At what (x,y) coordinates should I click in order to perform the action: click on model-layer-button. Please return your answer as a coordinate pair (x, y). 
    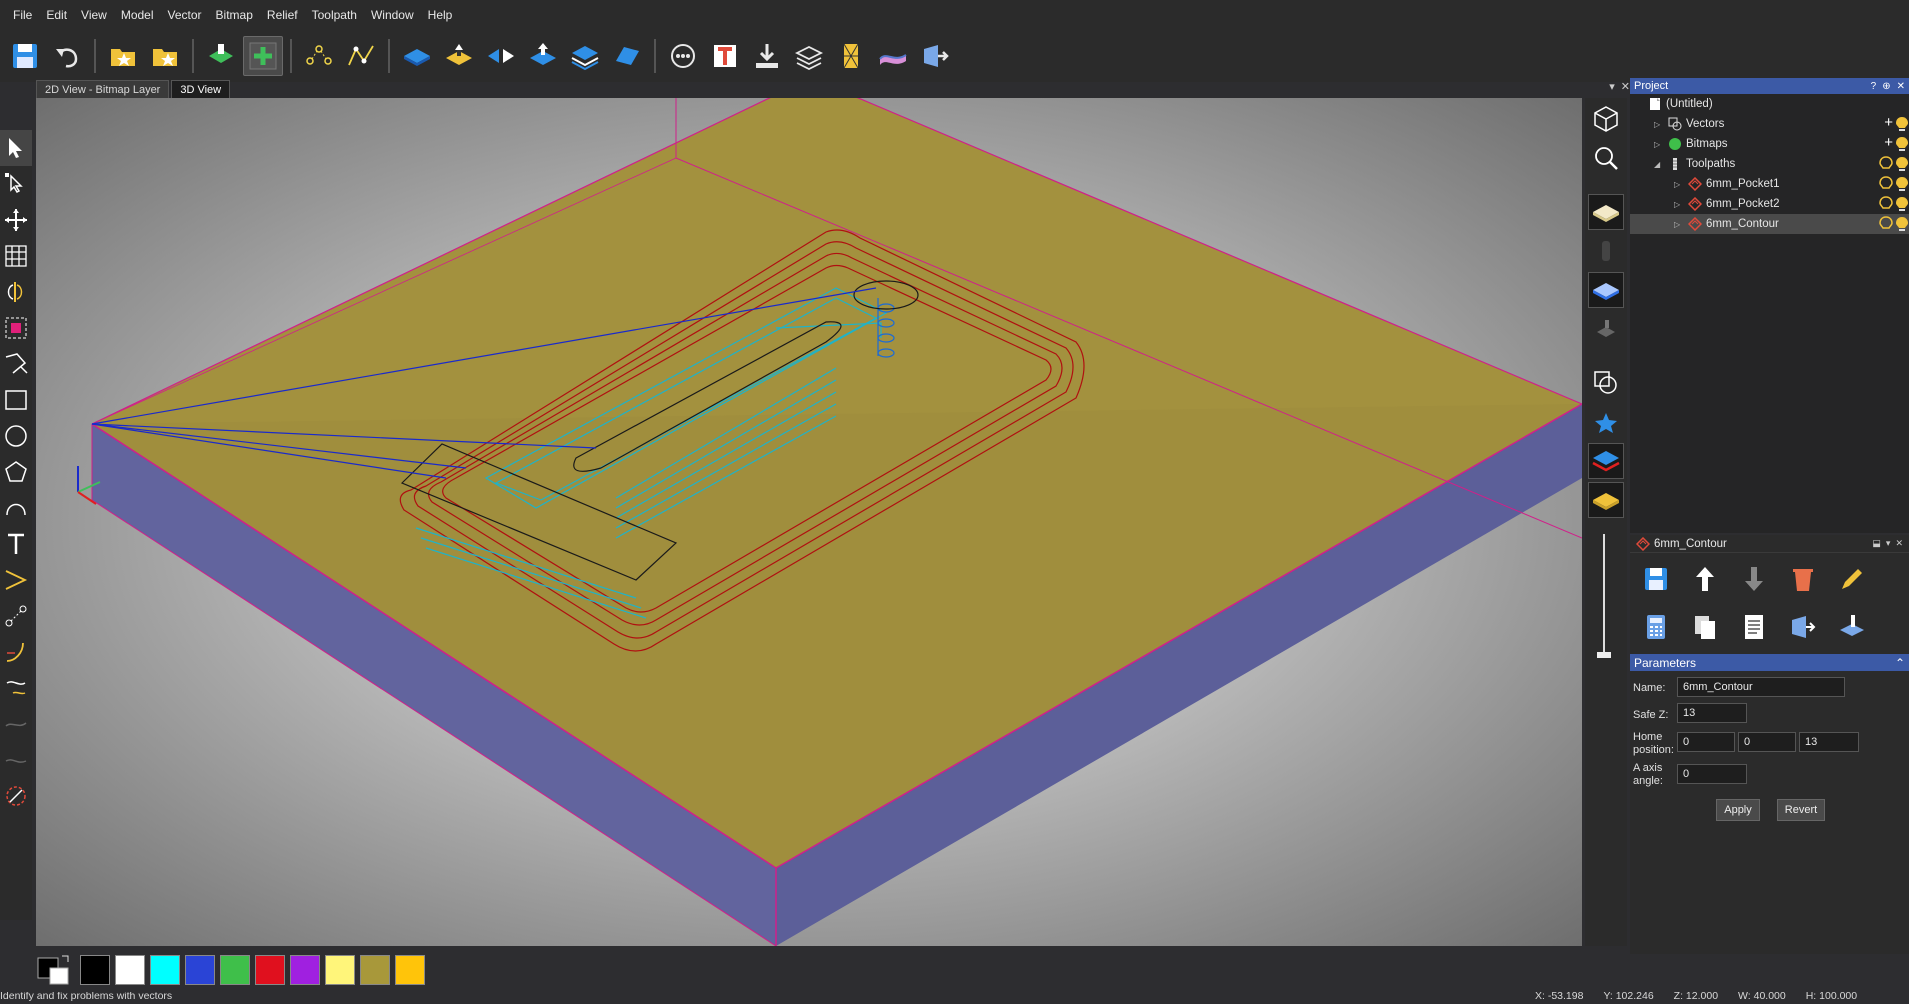
    Looking at the image, I should click on (221, 56).